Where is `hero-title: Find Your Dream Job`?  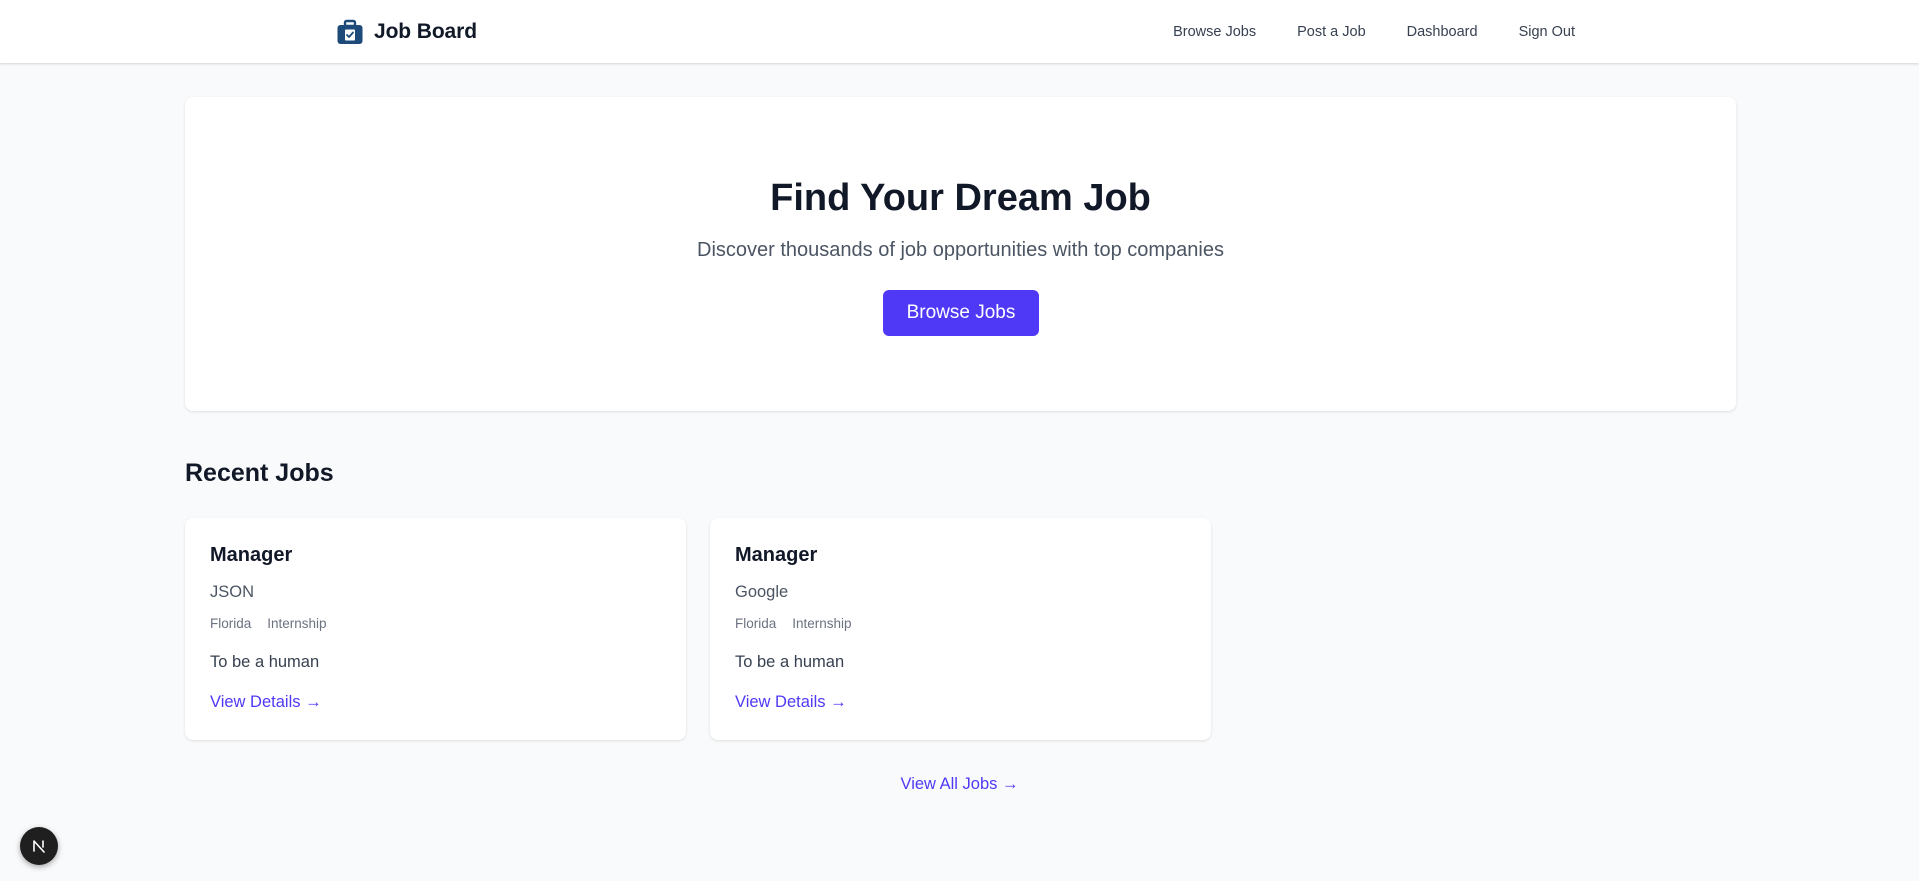
hero-title: Find Your Dream Job is located at coordinates (960, 198).